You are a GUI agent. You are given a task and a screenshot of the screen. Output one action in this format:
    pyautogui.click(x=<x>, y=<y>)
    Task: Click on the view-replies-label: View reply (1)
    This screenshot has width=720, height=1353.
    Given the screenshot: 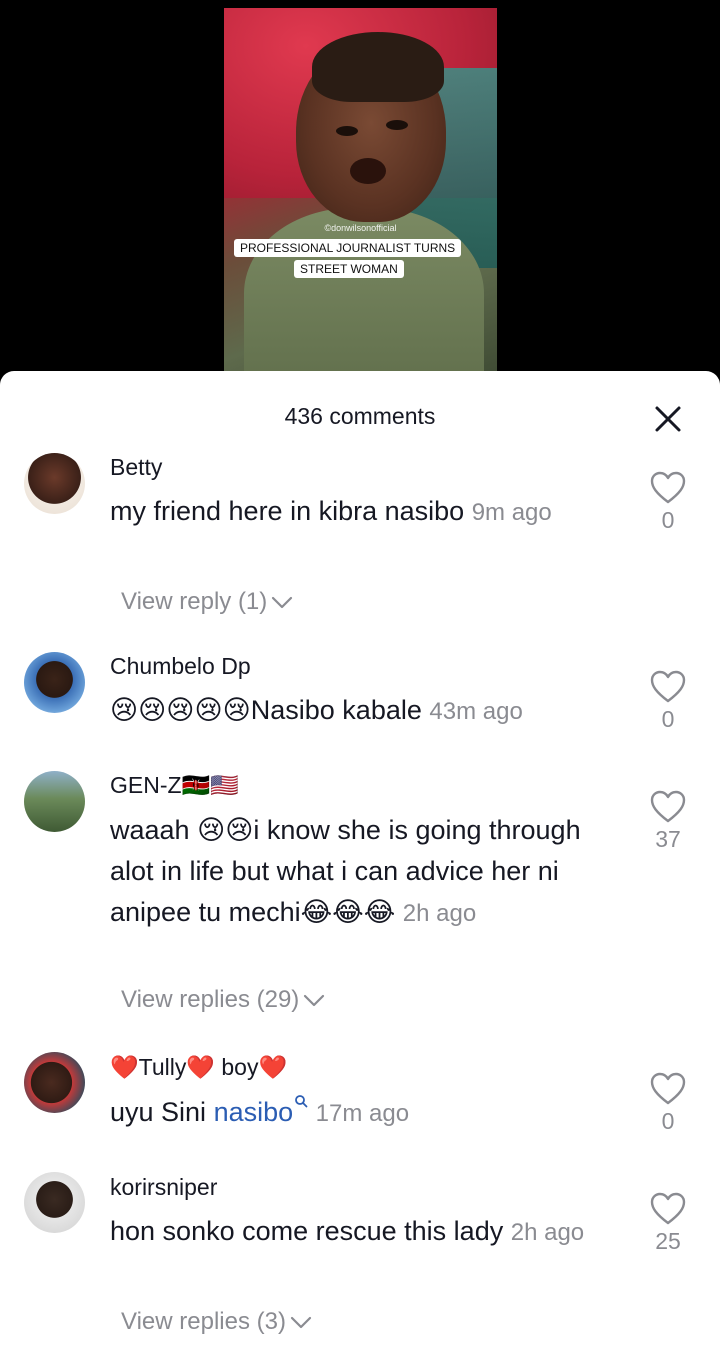 What is the action you would take?
    pyautogui.click(x=194, y=601)
    